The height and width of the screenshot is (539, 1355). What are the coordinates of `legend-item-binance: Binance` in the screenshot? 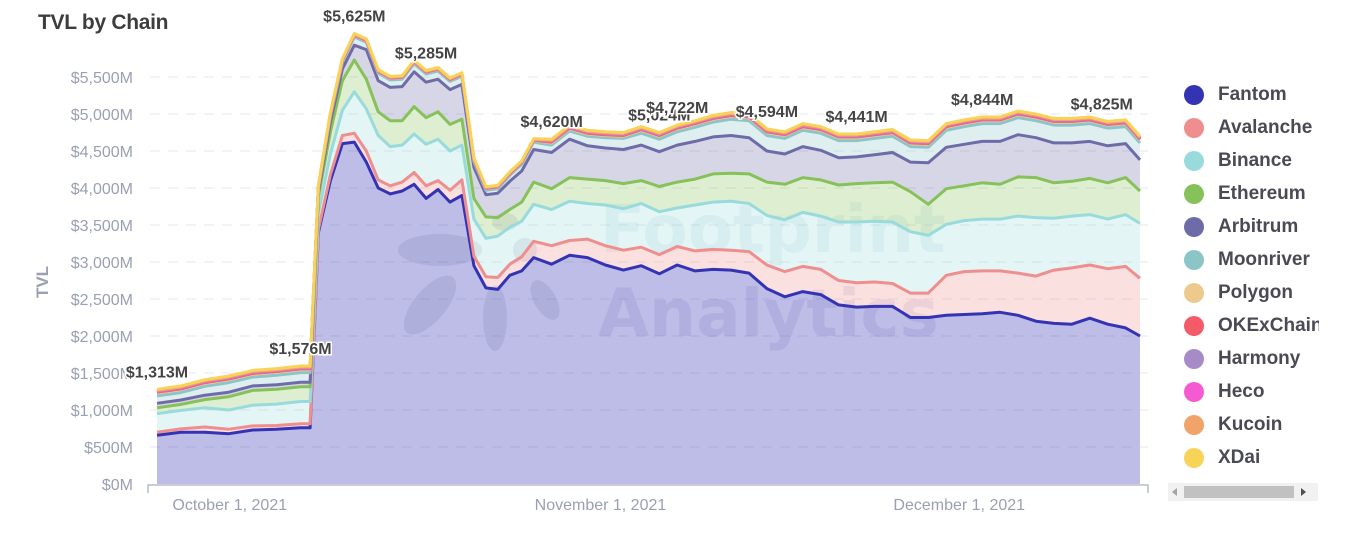 It's located at (1251, 160).